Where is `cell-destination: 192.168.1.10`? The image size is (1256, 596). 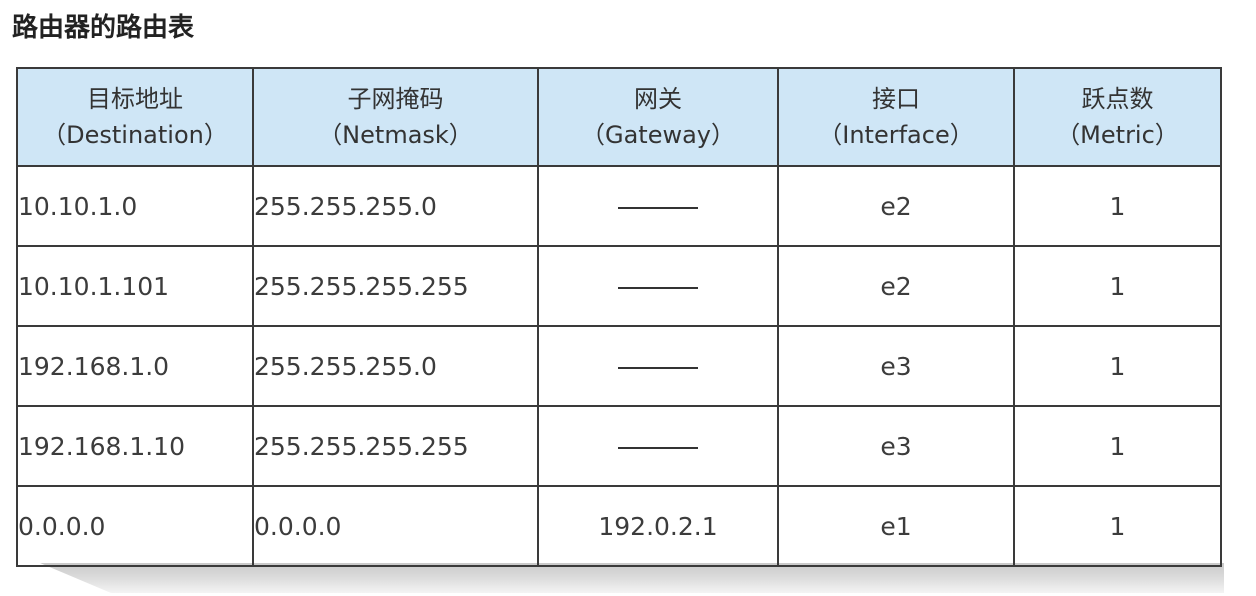
cell-destination: 192.168.1.10 is located at coordinates (135, 446).